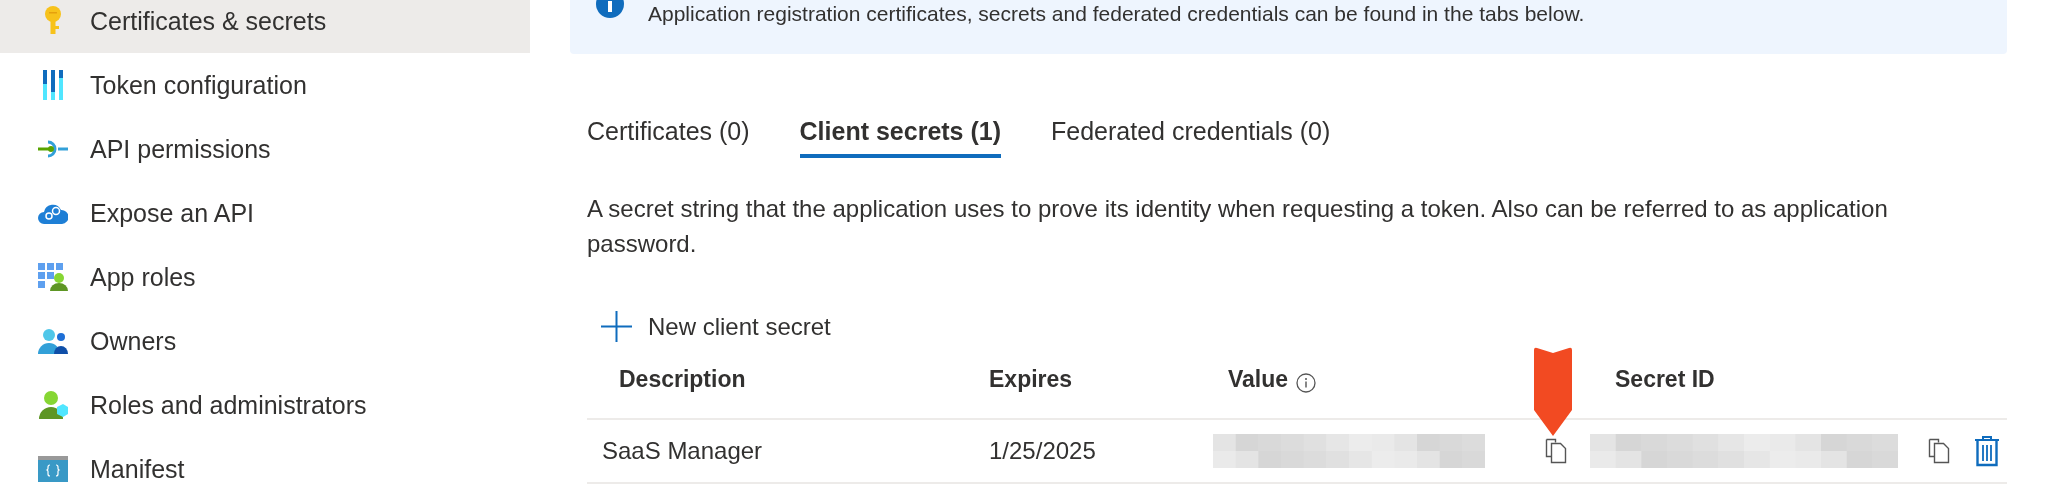  Describe the element at coordinates (709, 326) in the screenshot. I see `new-client-secret-button: New client secret` at that location.